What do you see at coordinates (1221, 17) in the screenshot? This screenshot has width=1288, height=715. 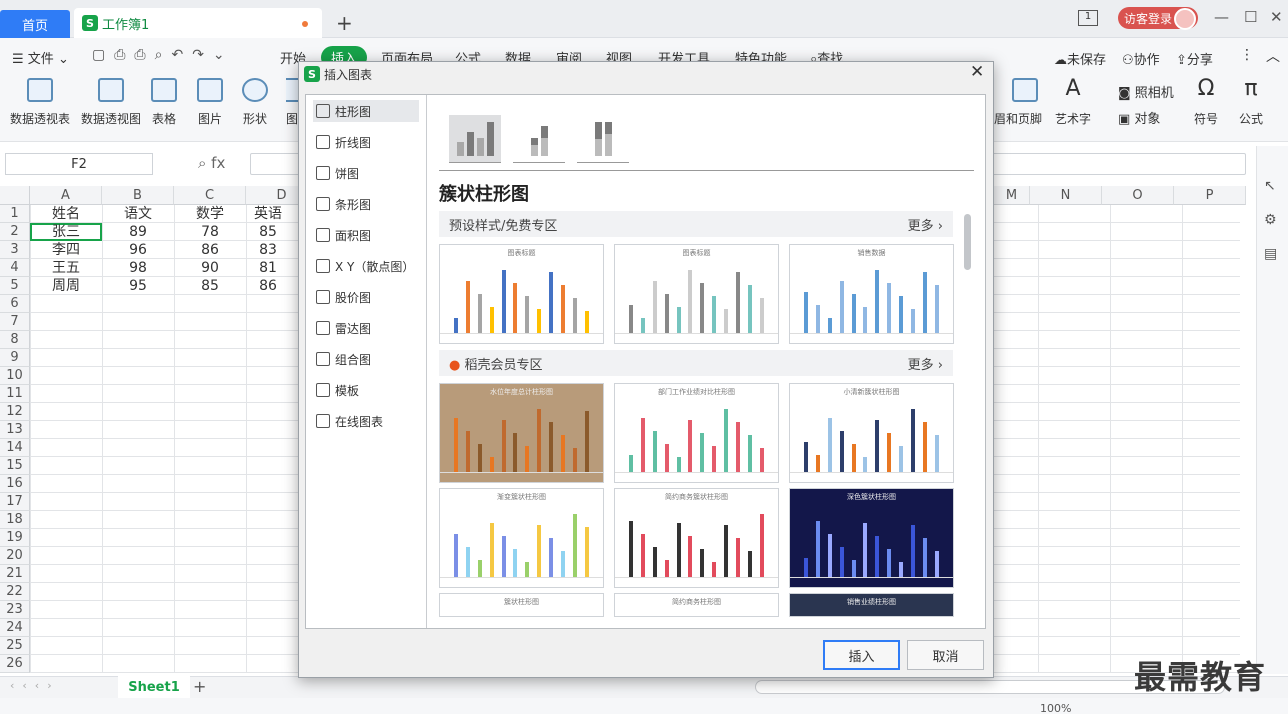 I see `minimize-icon: —` at bounding box center [1221, 17].